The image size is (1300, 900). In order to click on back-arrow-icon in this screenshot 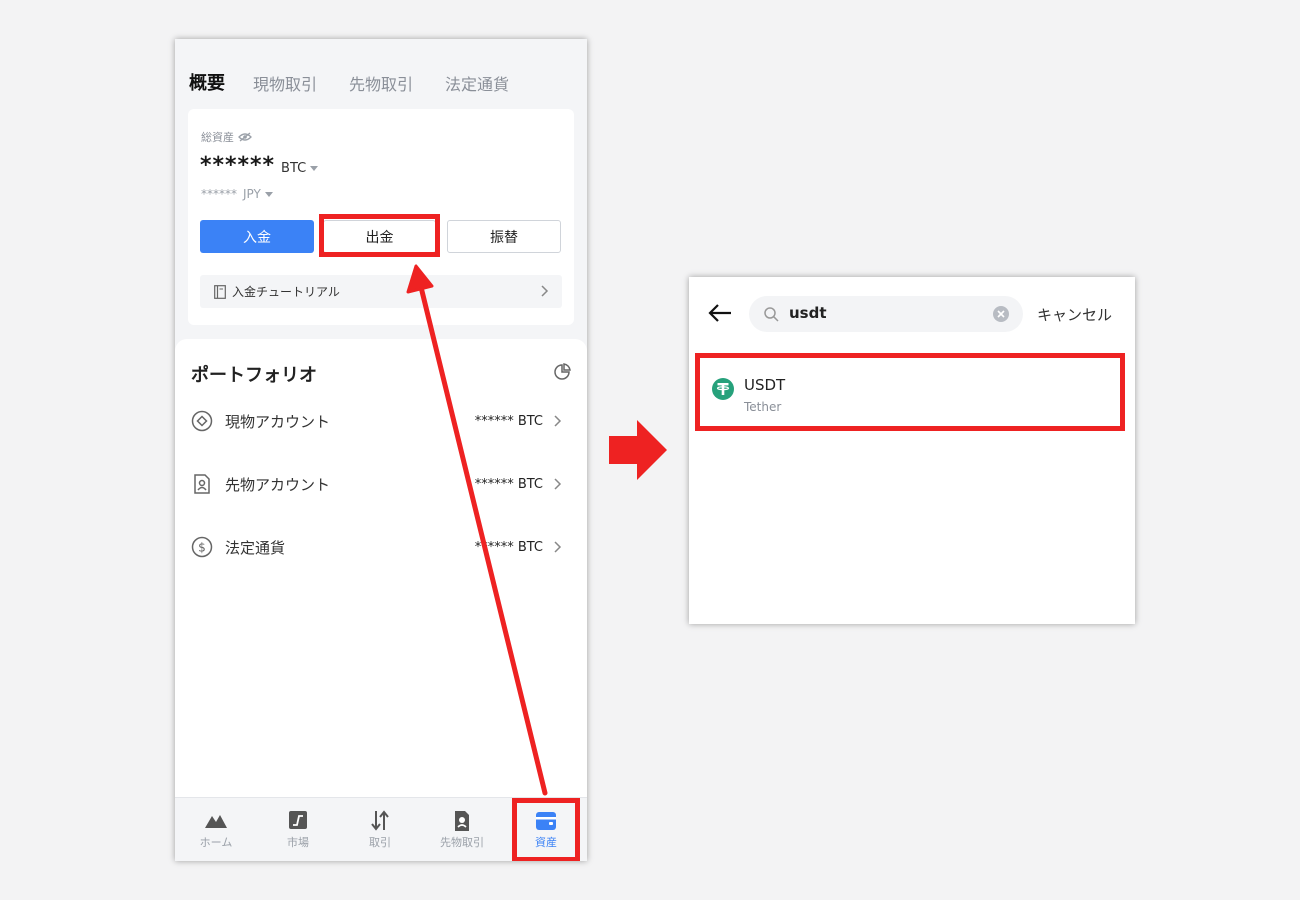, I will do `click(720, 313)`.